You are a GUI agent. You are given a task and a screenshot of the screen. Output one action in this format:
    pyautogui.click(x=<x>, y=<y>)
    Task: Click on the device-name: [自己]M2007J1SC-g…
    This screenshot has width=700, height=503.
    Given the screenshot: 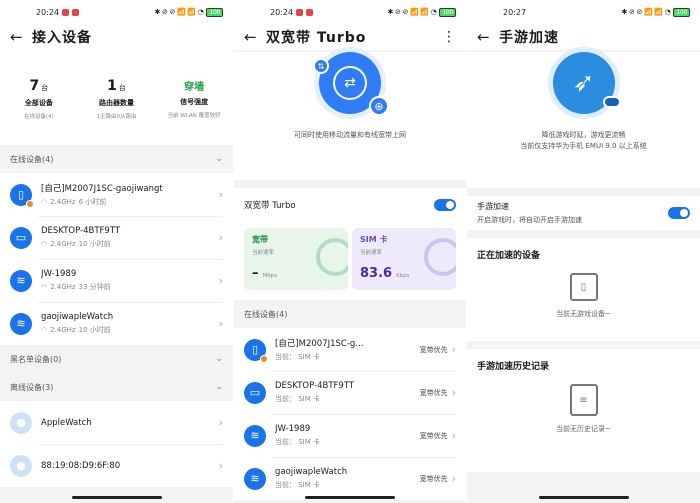 What is the action you would take?
    pyautogui.click(x=319, y=344)
    